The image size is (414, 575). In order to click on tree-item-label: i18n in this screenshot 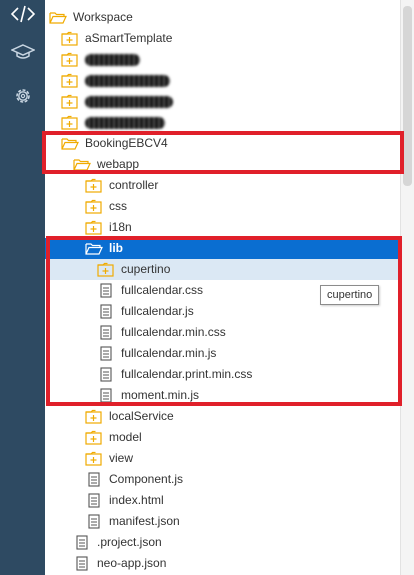, I will do `click(120, 227)`.